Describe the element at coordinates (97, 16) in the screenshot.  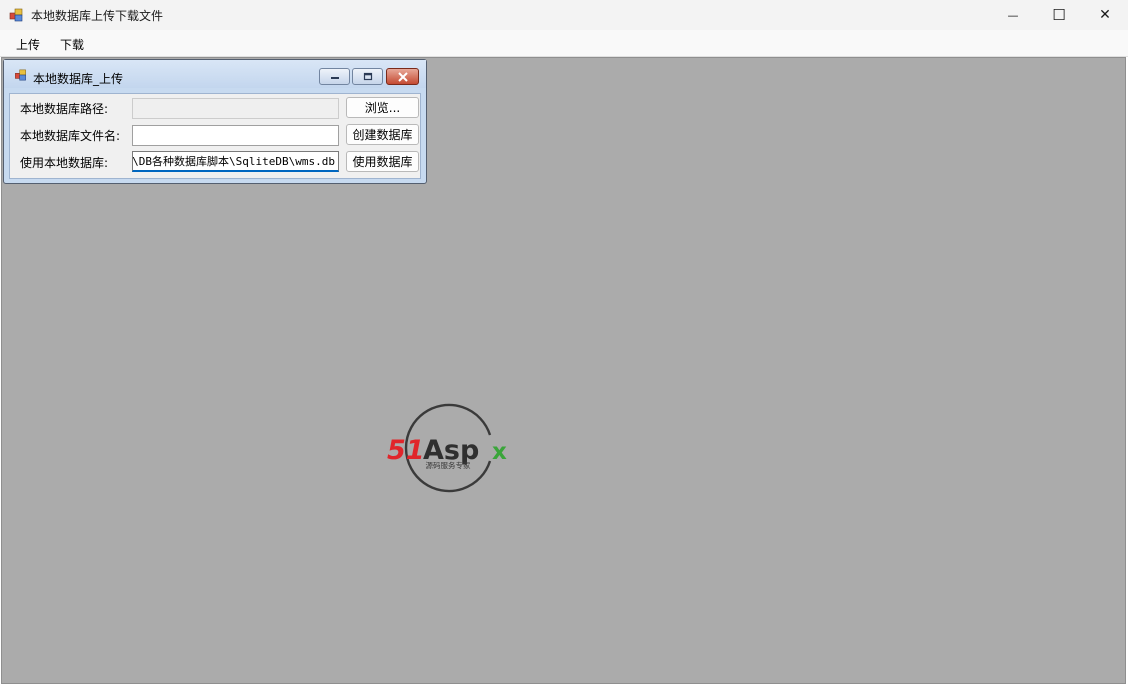
I see `window-title: 本地数据库上传下载文件` at that location.